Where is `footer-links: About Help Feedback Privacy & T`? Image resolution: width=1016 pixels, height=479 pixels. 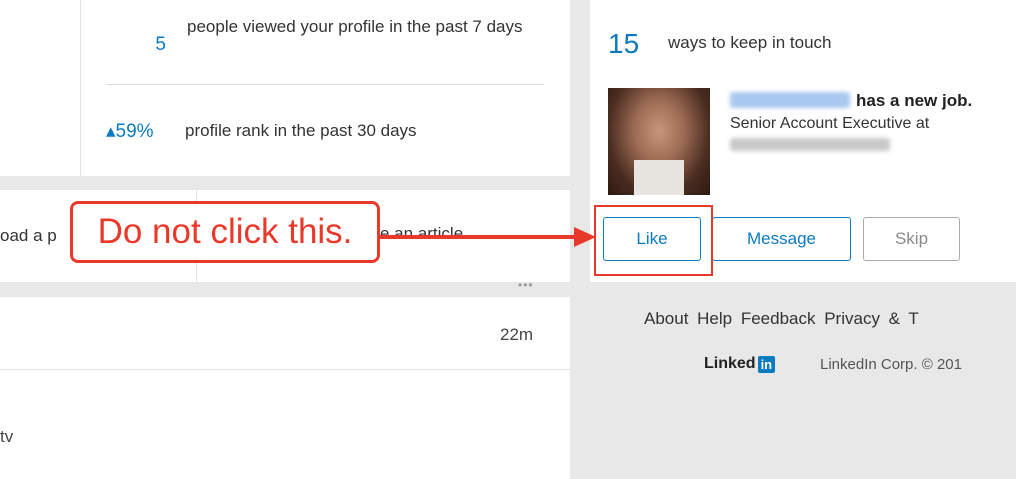
footer-links: About Help Feedback Privacy & T is located at coordinates (781, 319).